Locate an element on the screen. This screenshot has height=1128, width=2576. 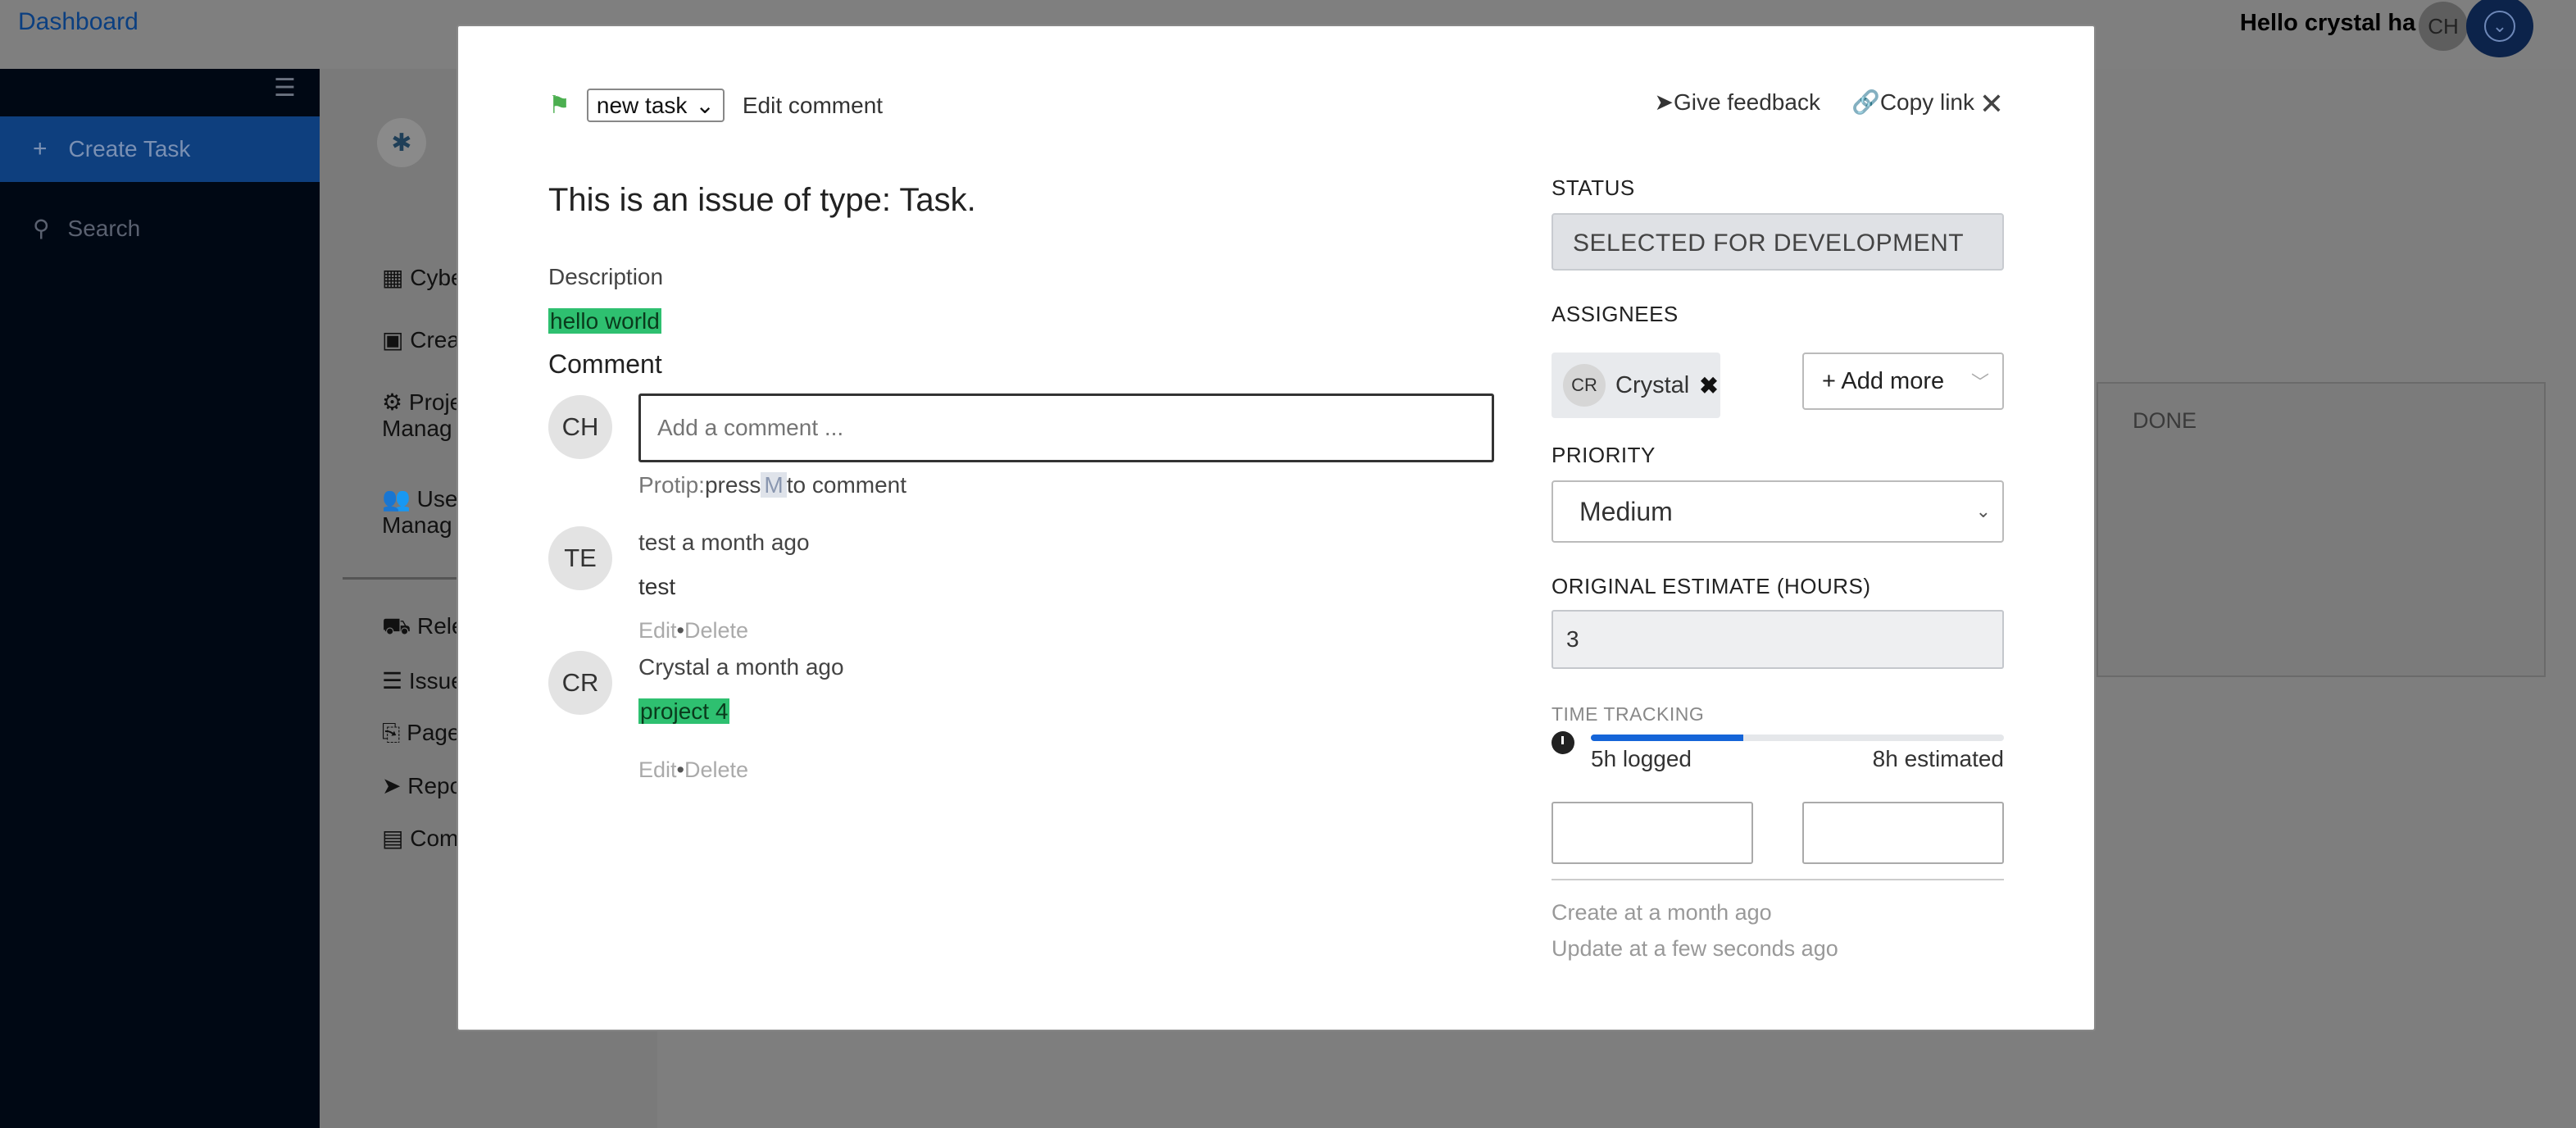
create-task-label: Create Task is located at coordinates (129, 148).